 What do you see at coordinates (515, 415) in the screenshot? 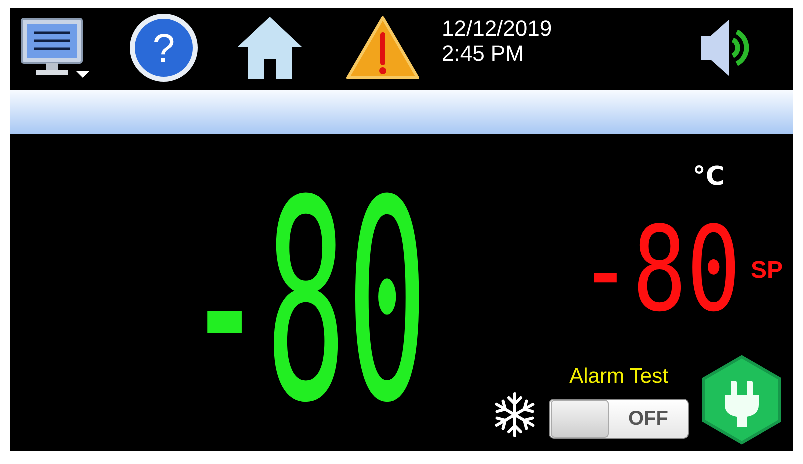
I see `snowflake-icon` at bounding box center [515, 415].